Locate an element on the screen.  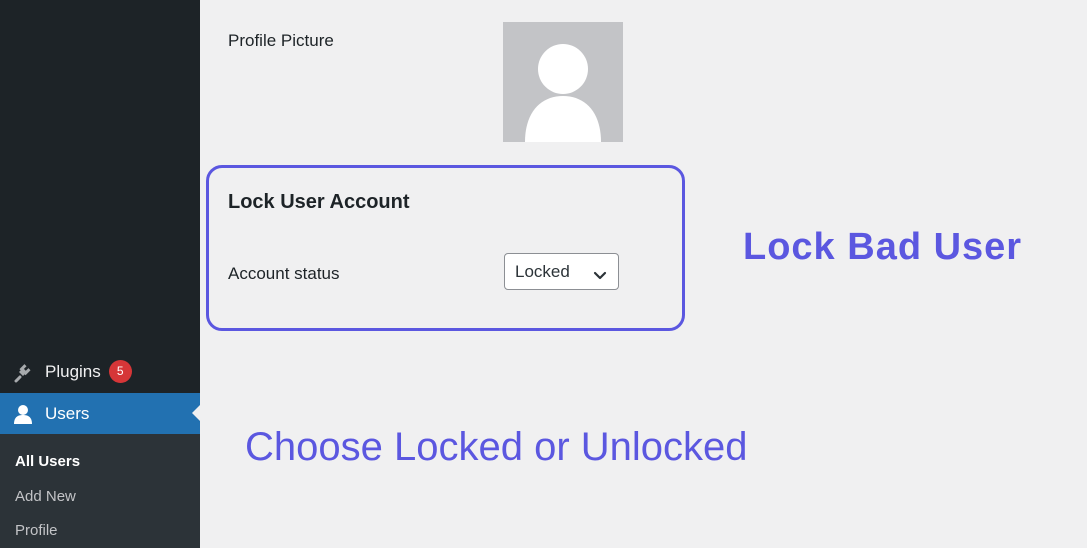
users-submenu: All Users Add New Profile is located at coordinates (100, 491).